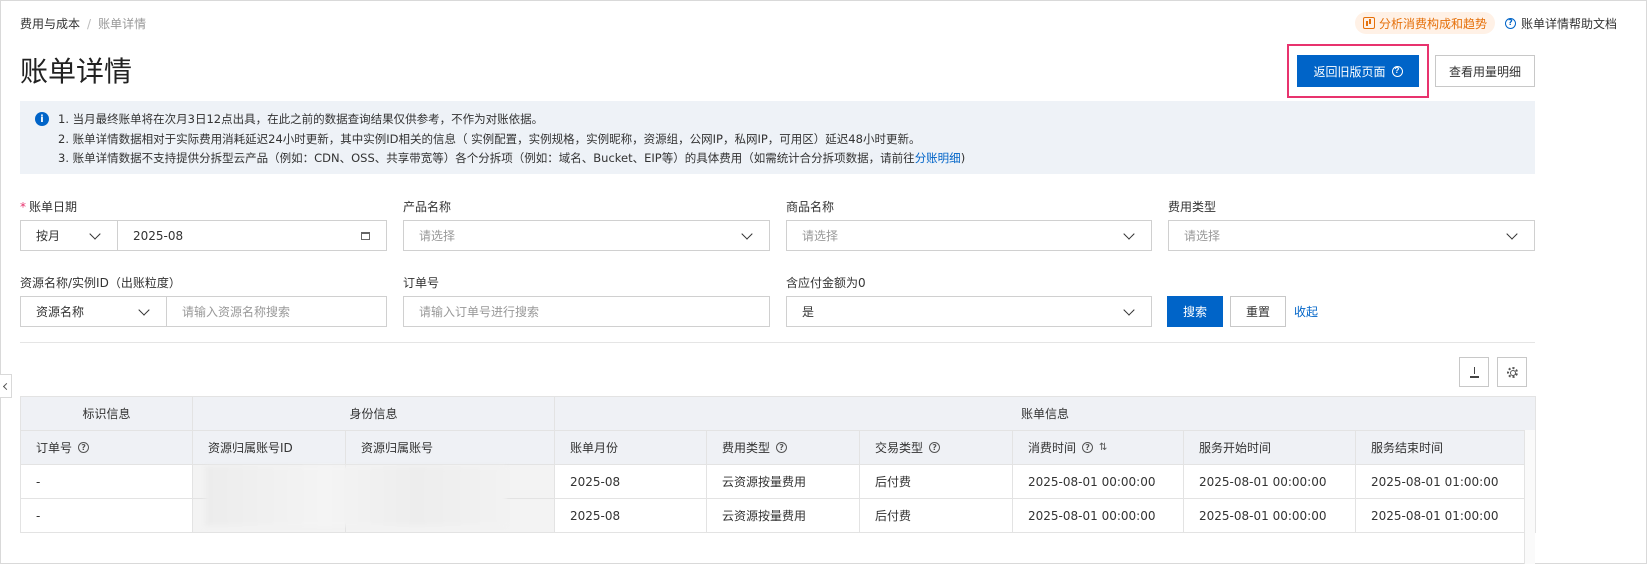  Describe the element at coordinates (122, 24) in the screenshot. I see `breadcrumb-current: 账单详情` at that location.